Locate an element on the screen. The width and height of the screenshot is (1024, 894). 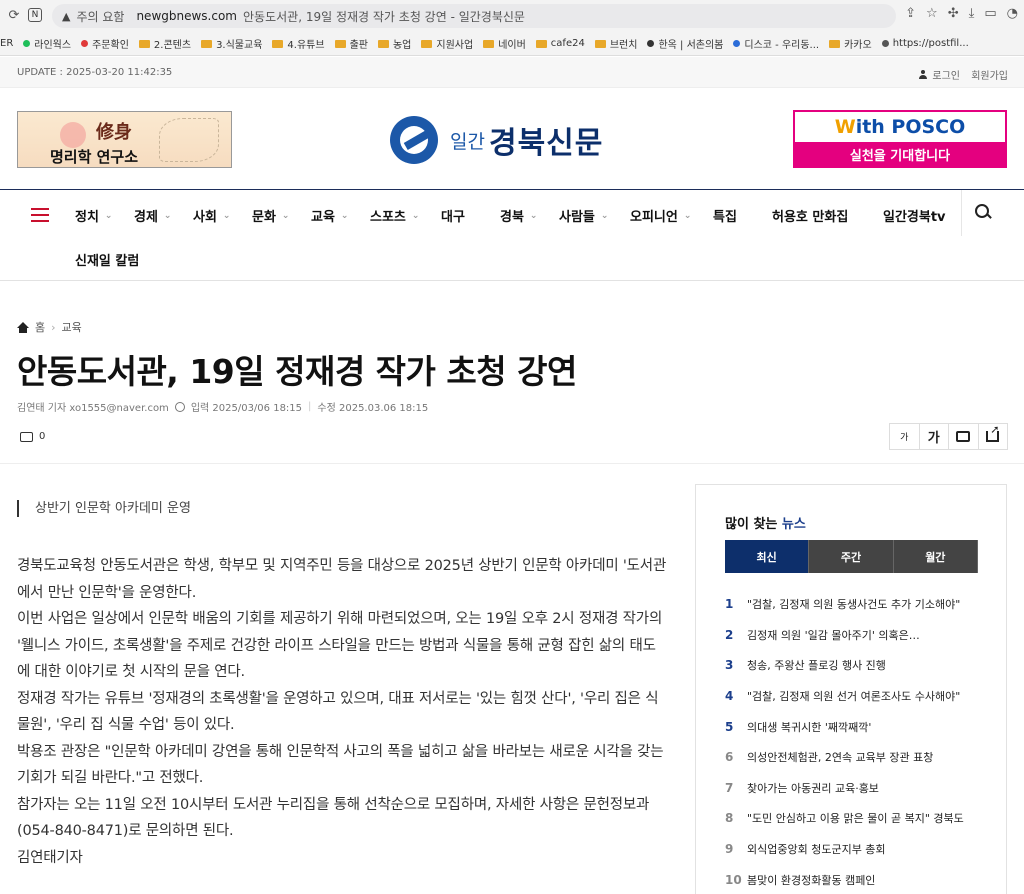
bookmark-item: 한옥 | 서촌의봄 is located at coordinates (685, 43).